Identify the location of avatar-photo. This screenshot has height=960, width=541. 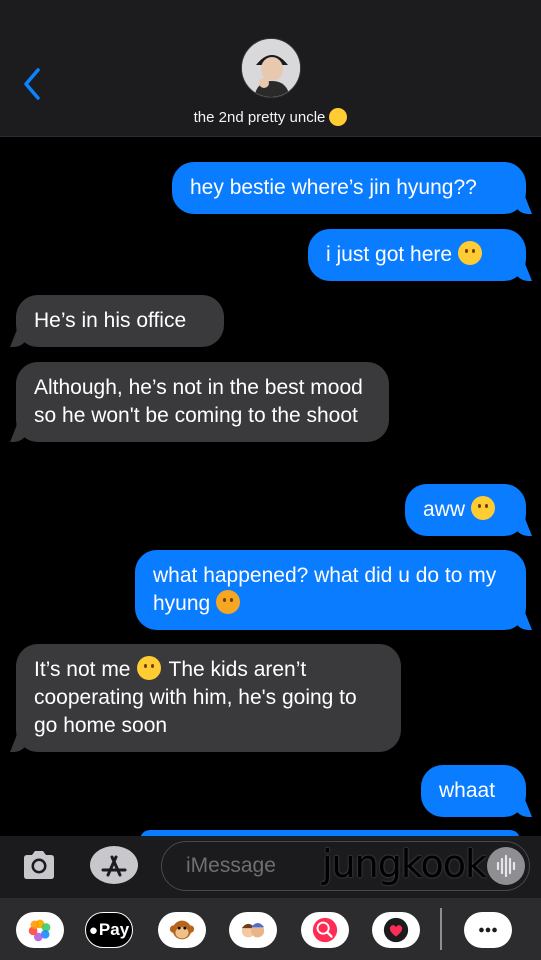
(271, 68).